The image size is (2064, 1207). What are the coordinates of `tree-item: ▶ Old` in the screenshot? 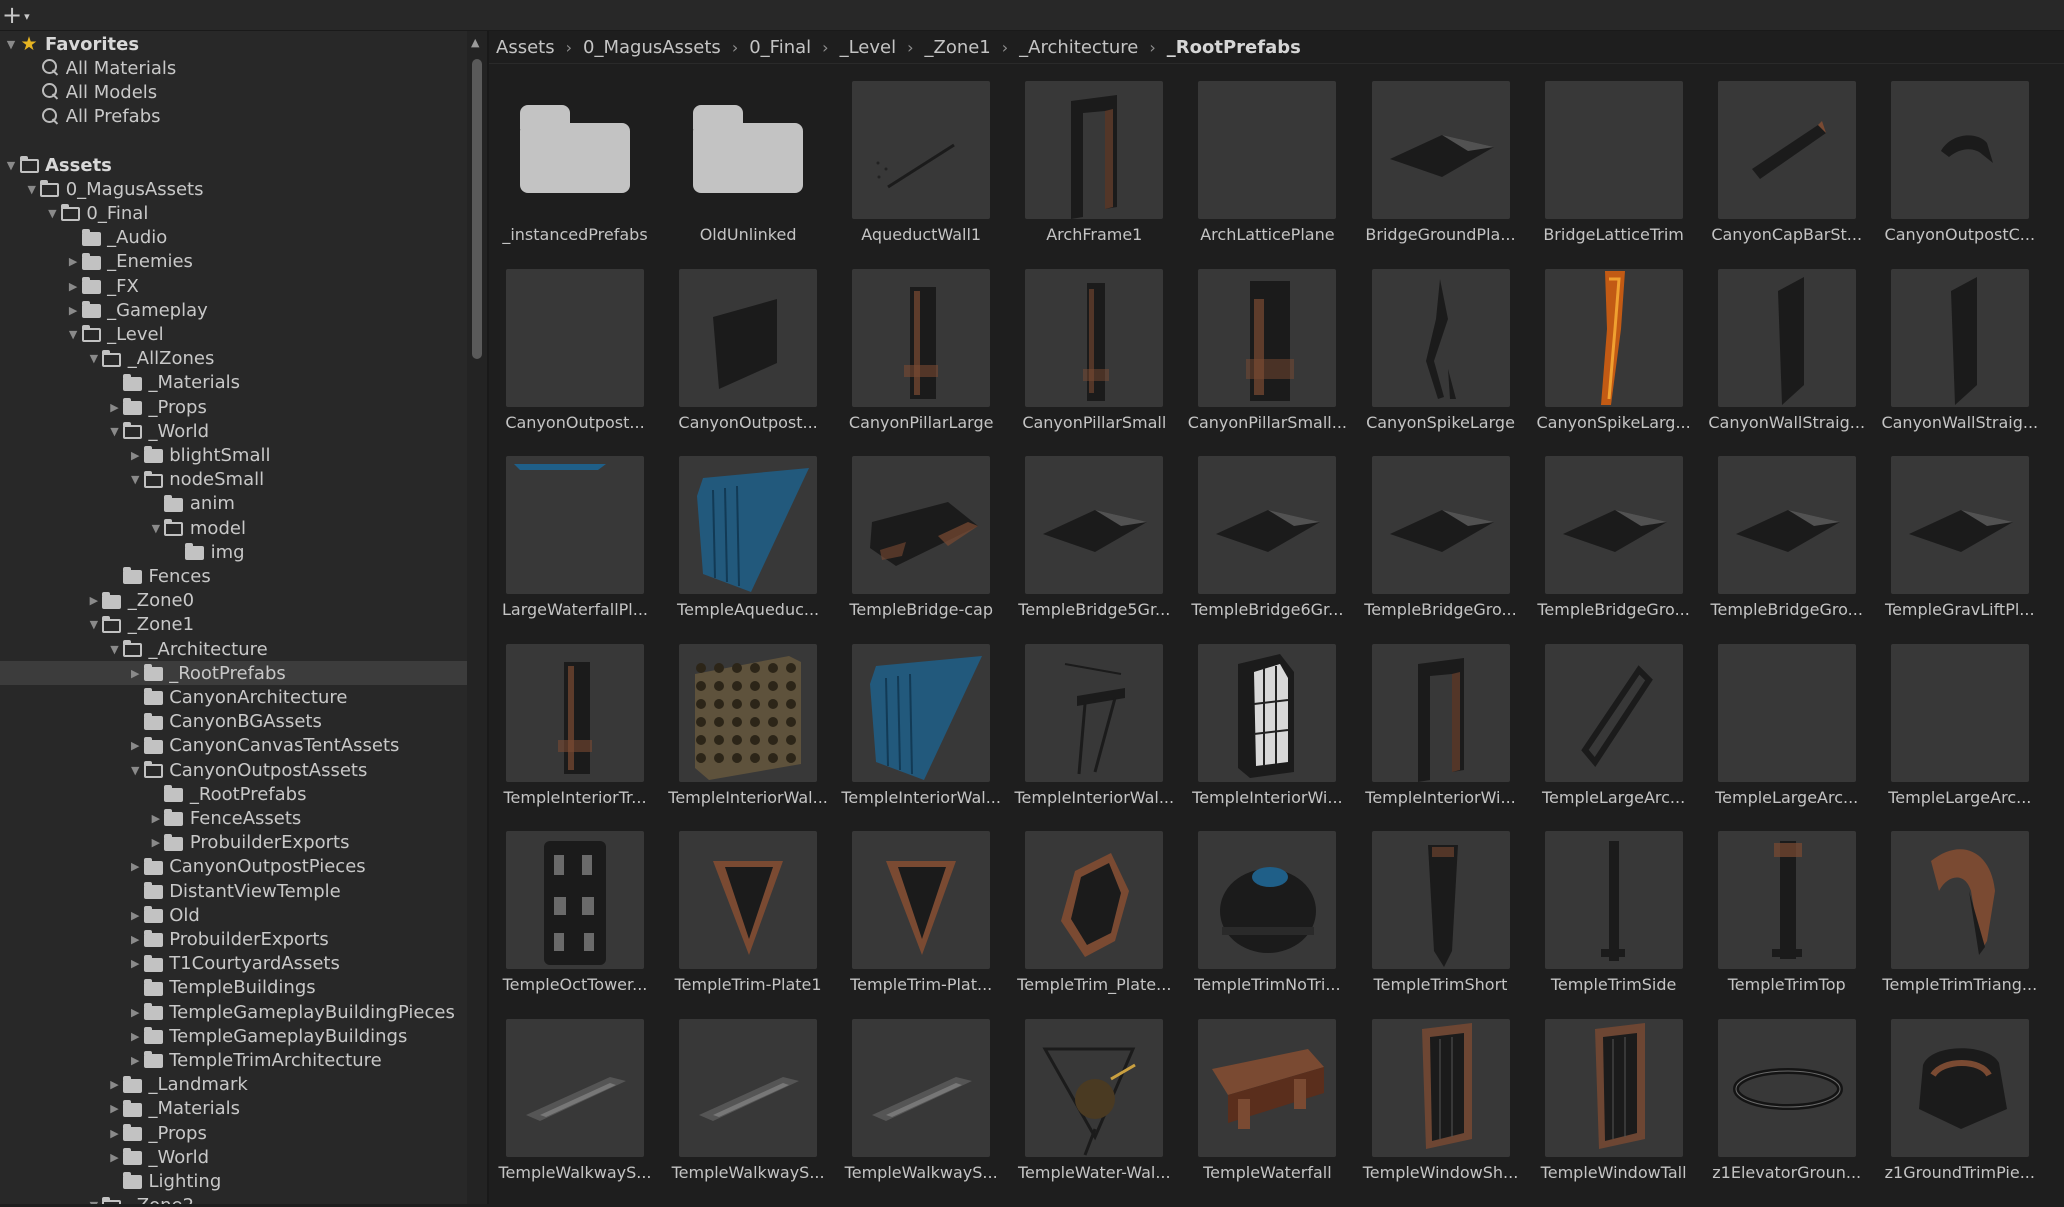 It's located at (233, 915).